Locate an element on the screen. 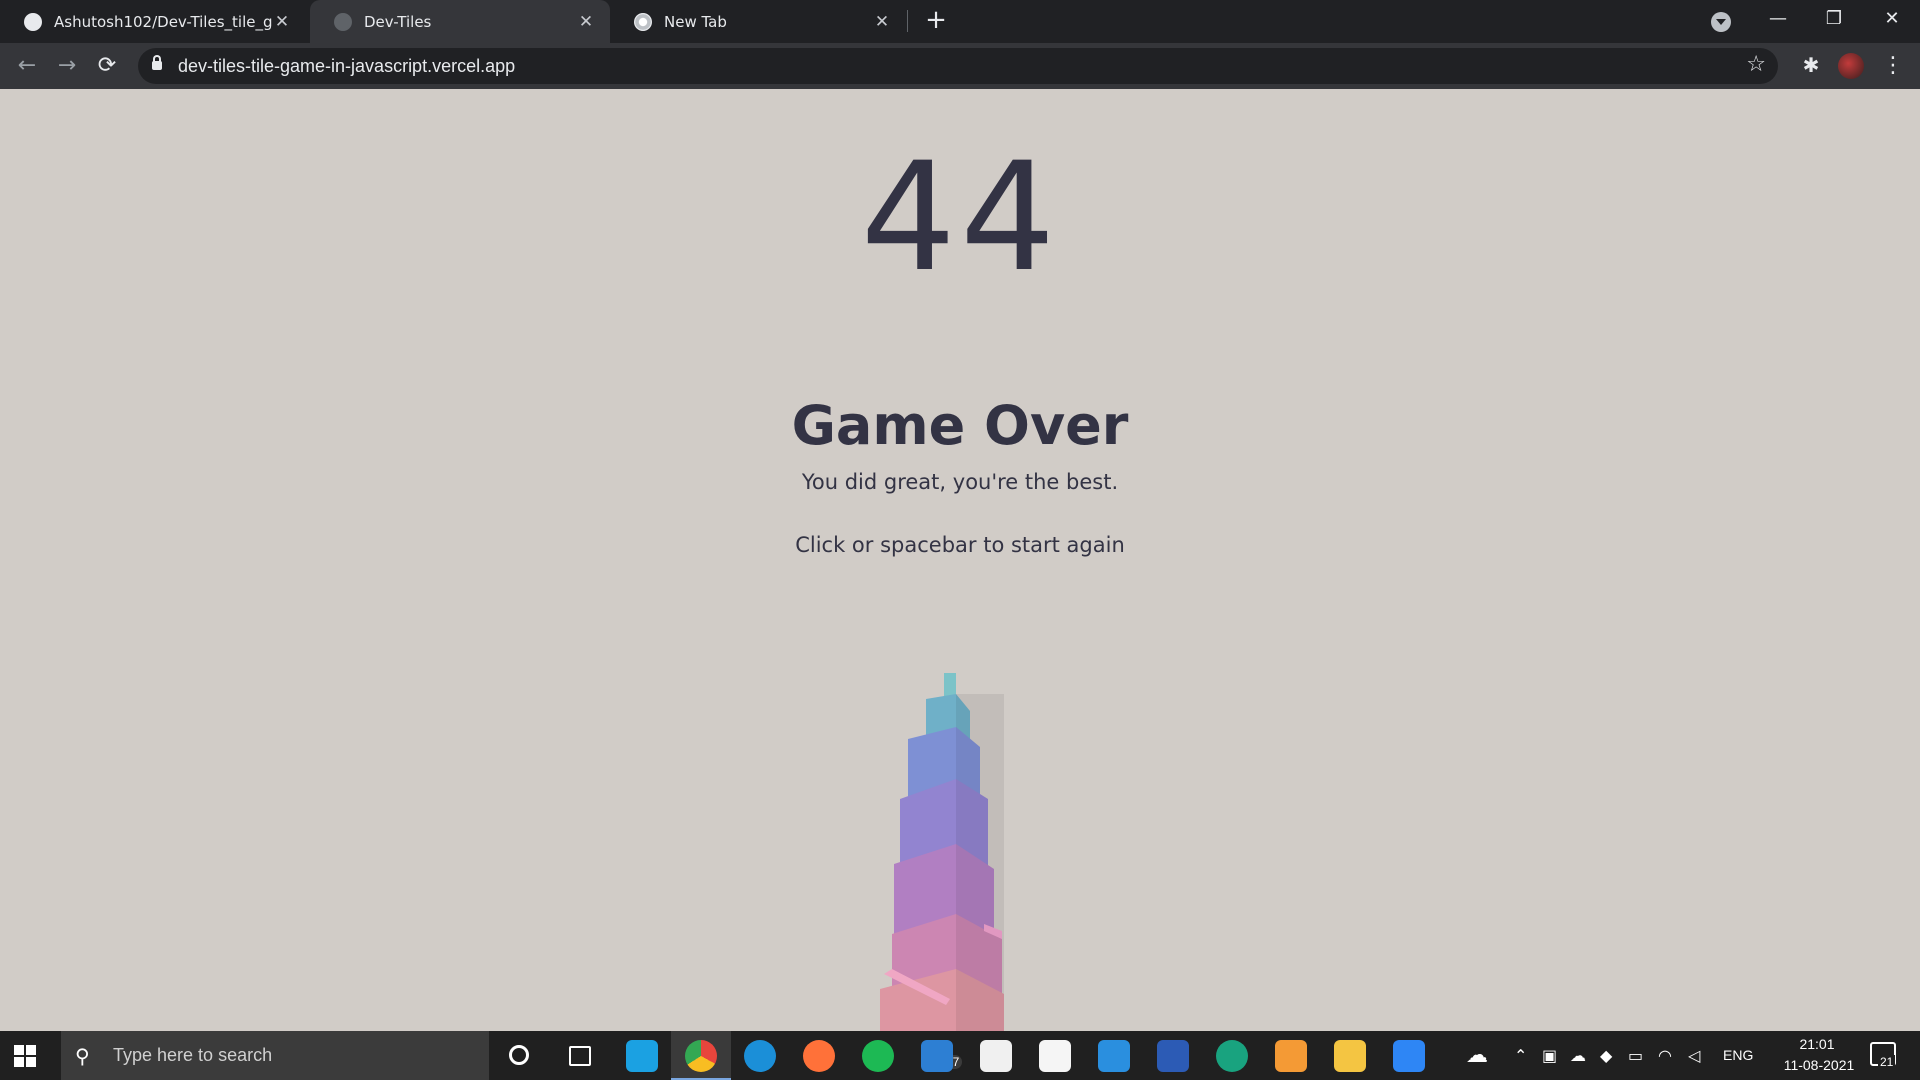 This screenshot has width=1920, height=1080. extensions-icon: ✱ is located at coordinates (1811, 66).